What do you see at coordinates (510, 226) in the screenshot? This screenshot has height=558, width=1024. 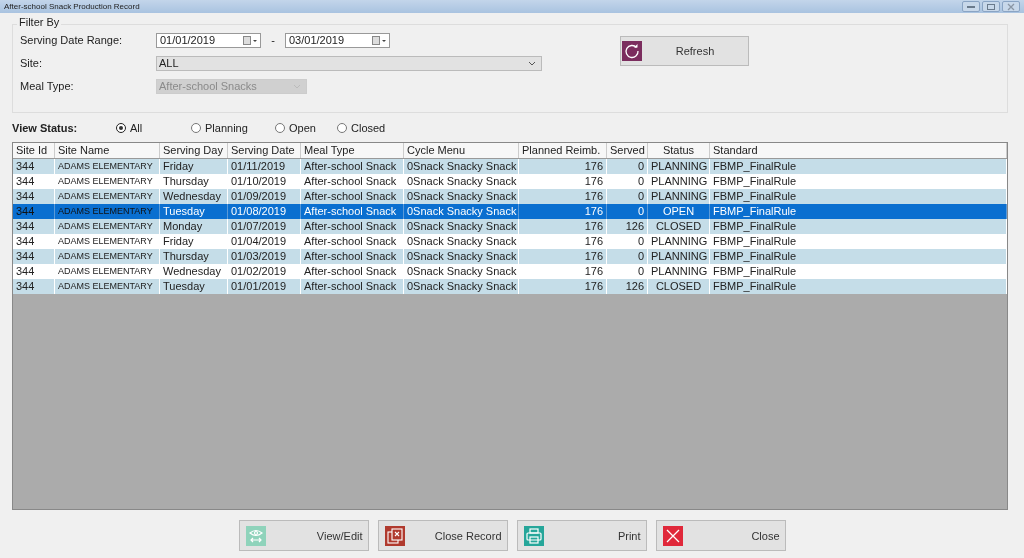 I see `table-row: 344 ADAMS ELEMENTARY Monday 01/07/2019 After-school Snack 0Snack Snacky Snack 176 126 CLOSED FBMP_FinalRule` at bounding box center [510, 226].